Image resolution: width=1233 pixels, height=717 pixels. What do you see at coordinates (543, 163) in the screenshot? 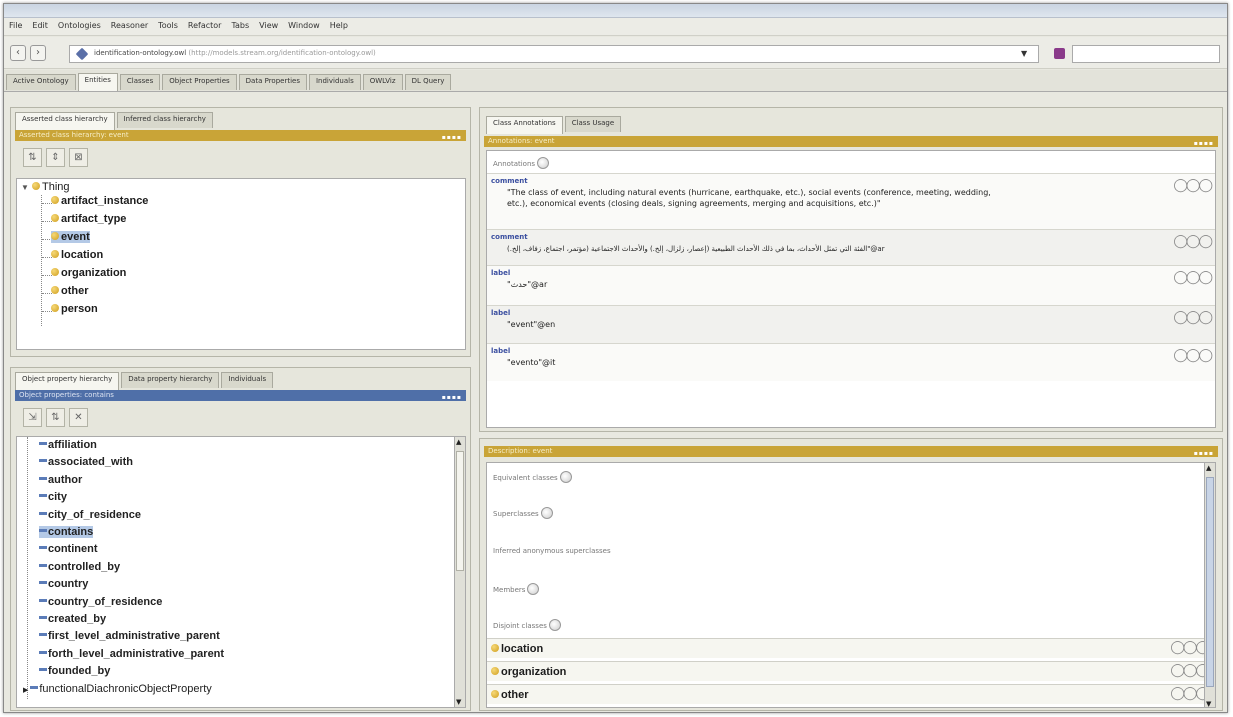
I see `add-annotation-icon` at bounding box center [543, 163].